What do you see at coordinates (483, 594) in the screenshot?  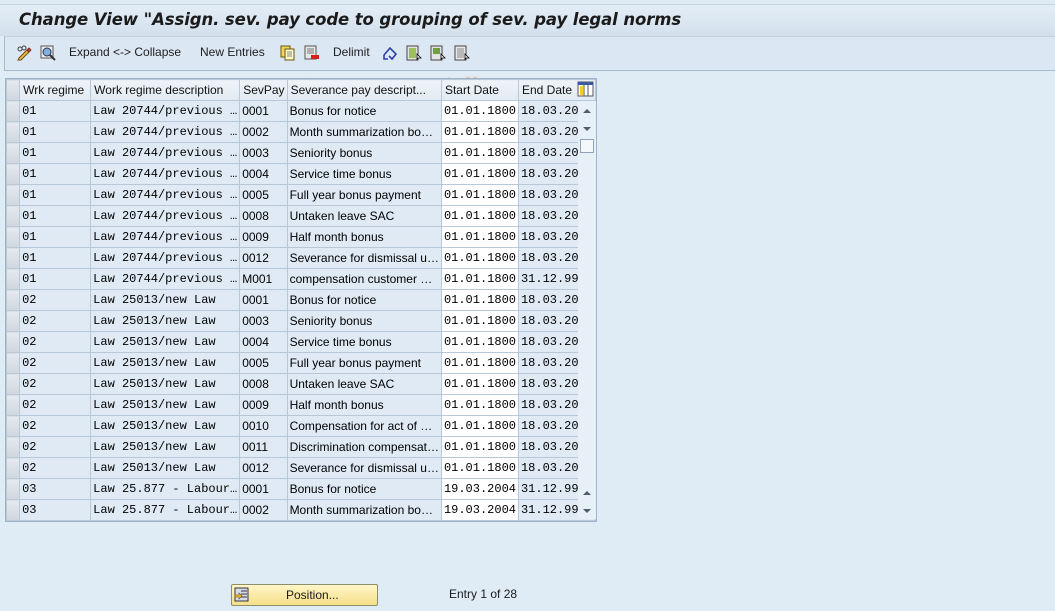 I see `entry-counter: Entry 1 of 28` at bounding box center [483, 594].